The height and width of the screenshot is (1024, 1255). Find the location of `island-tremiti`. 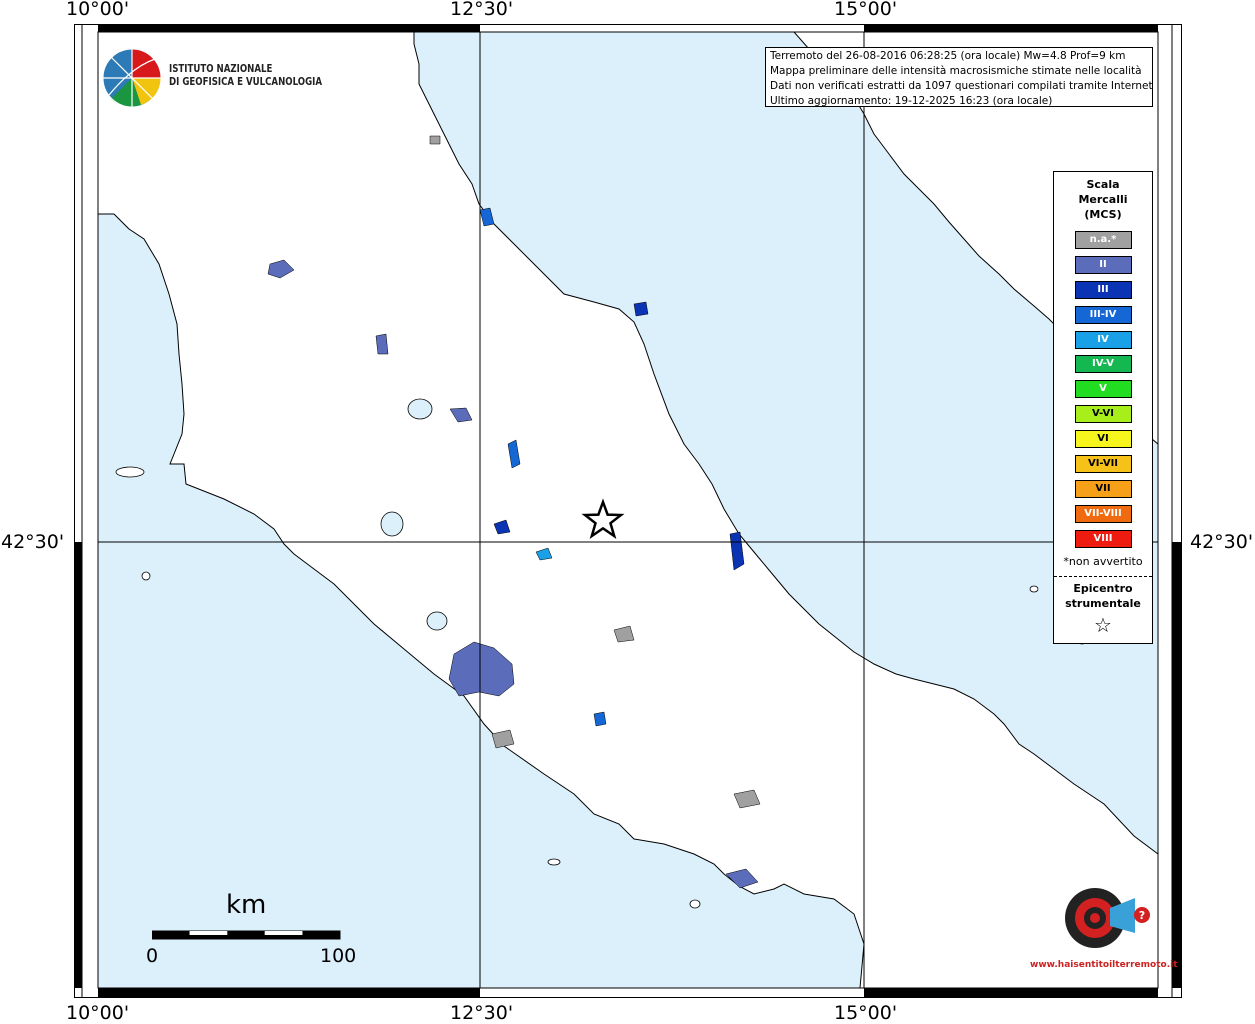

island-tremiti is located at coordinates (1034, 589).